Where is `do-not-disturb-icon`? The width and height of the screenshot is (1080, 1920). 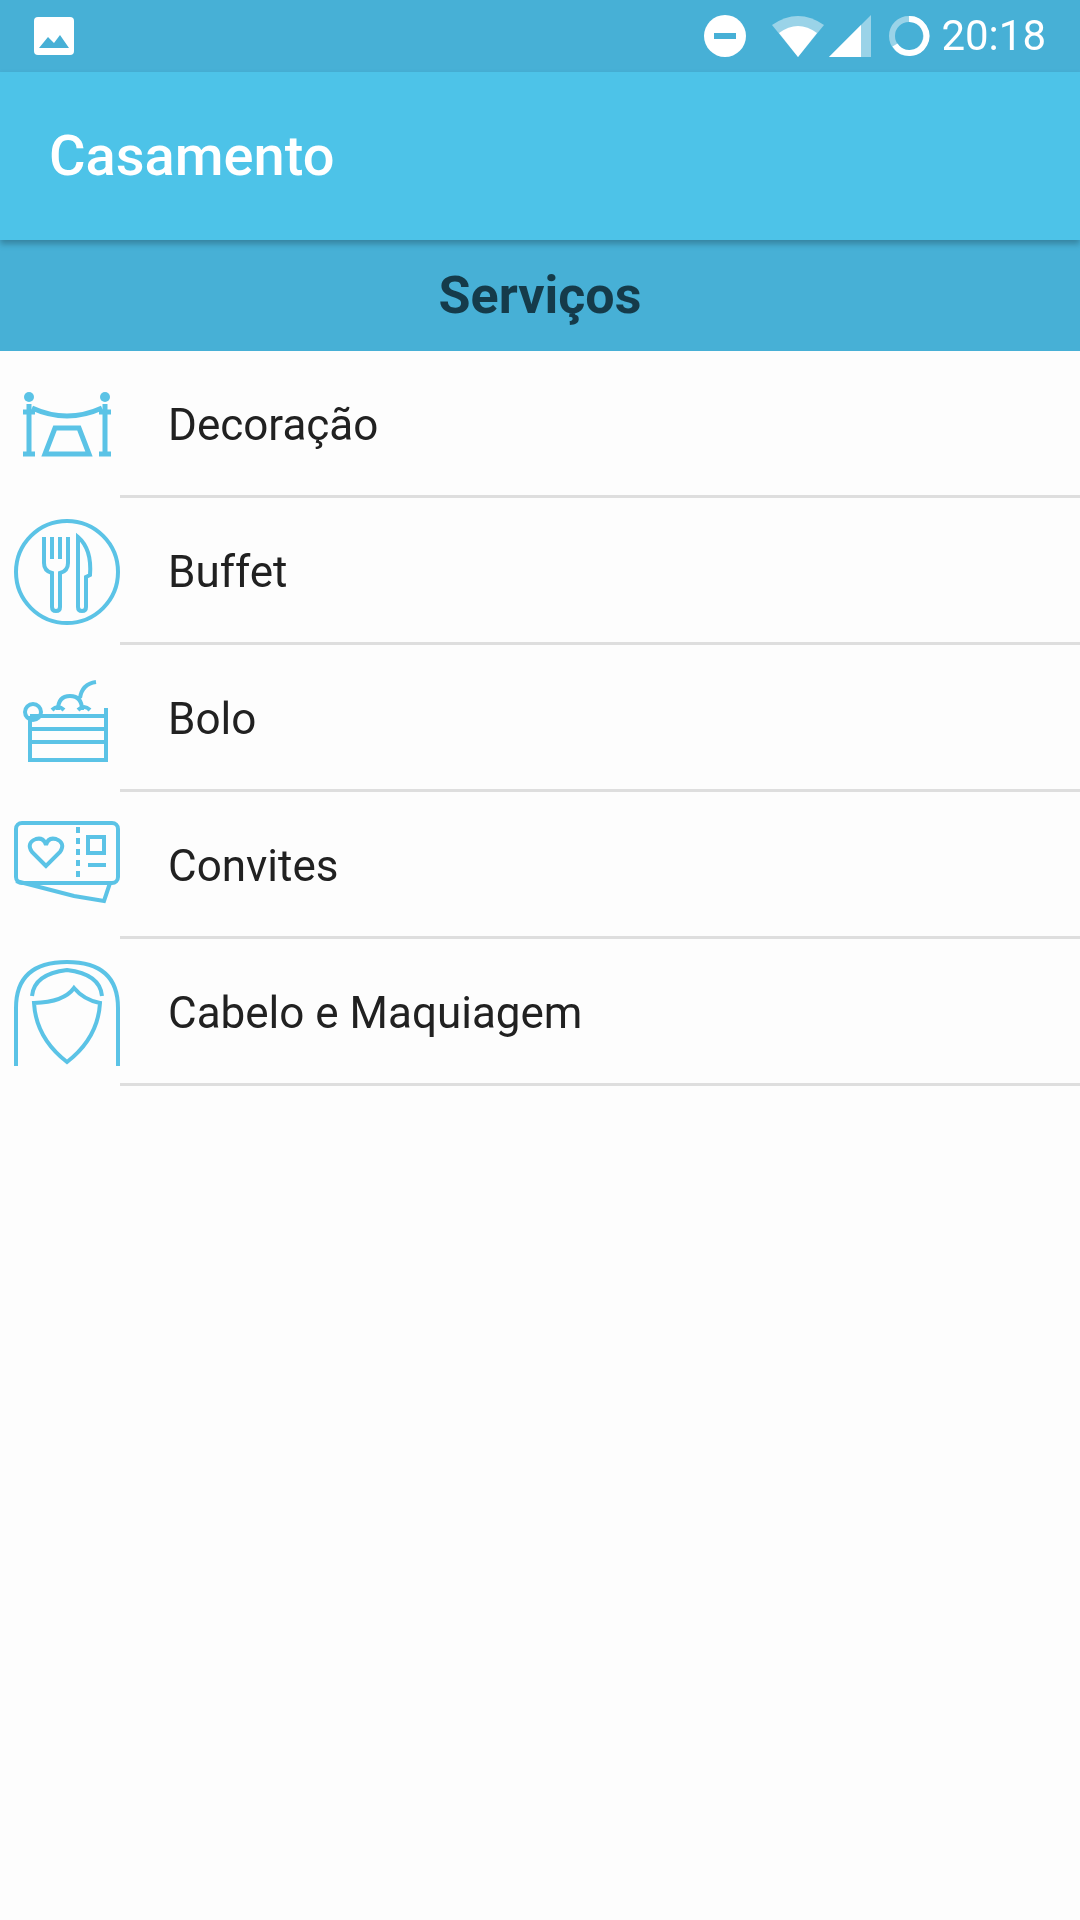 do-not-disturb-icon is located at coordinates (725, 36).